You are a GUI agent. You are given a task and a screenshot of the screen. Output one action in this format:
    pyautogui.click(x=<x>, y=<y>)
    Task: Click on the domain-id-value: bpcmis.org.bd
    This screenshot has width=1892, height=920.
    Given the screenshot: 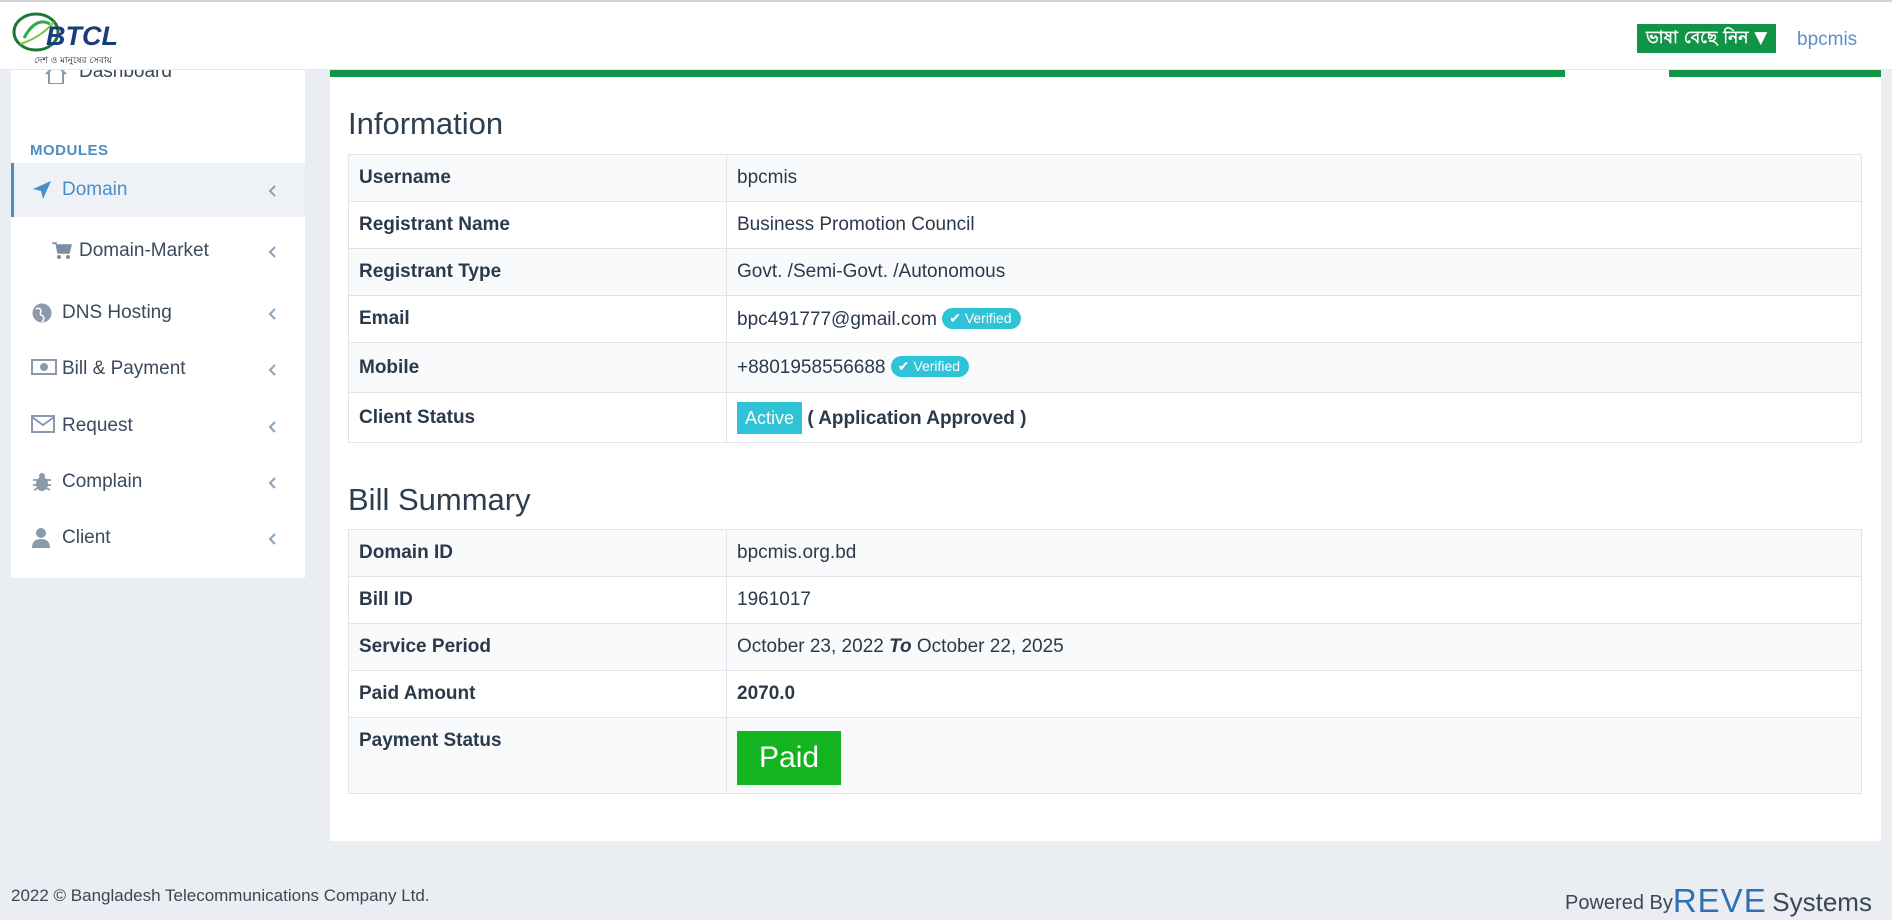 What is the action you would take?
    pyautogui.click(x=1294, y=553)
    